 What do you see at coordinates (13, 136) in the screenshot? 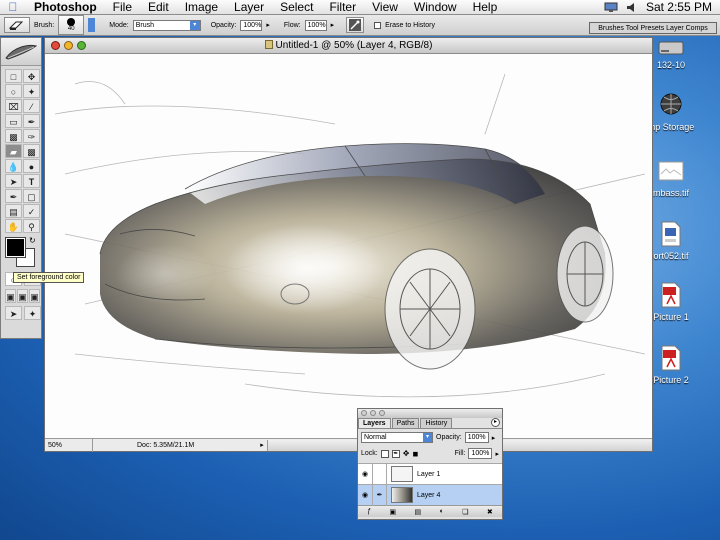
I see `clone-stamp-tool-icon: ▩` at bounding box center [13, 136].